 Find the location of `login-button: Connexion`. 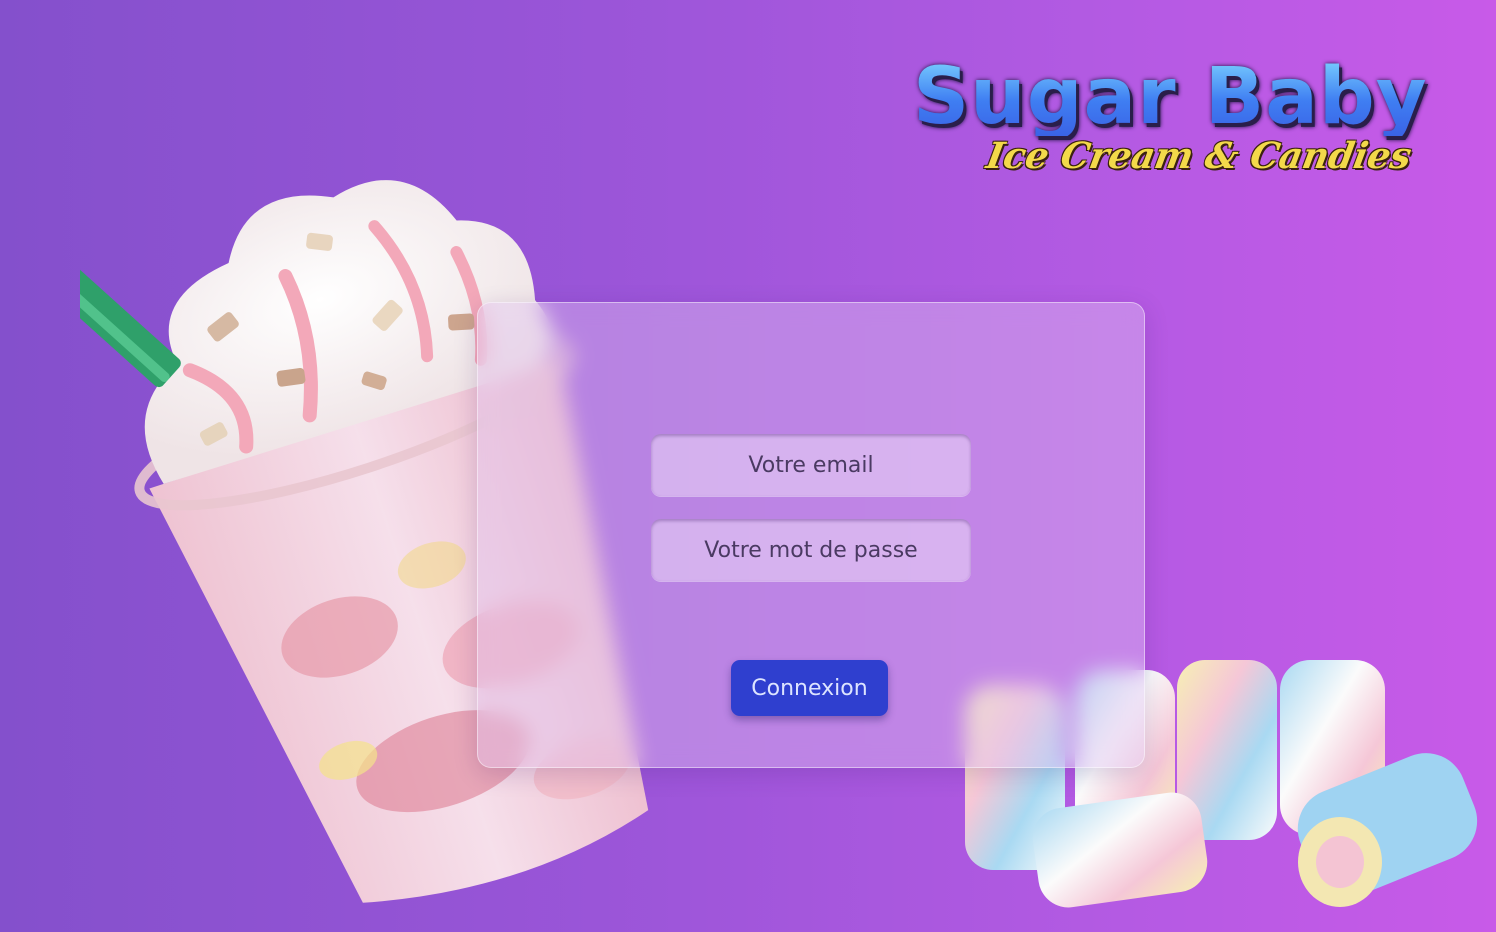

login-button: Connexion is located at coordinates (809, 688).